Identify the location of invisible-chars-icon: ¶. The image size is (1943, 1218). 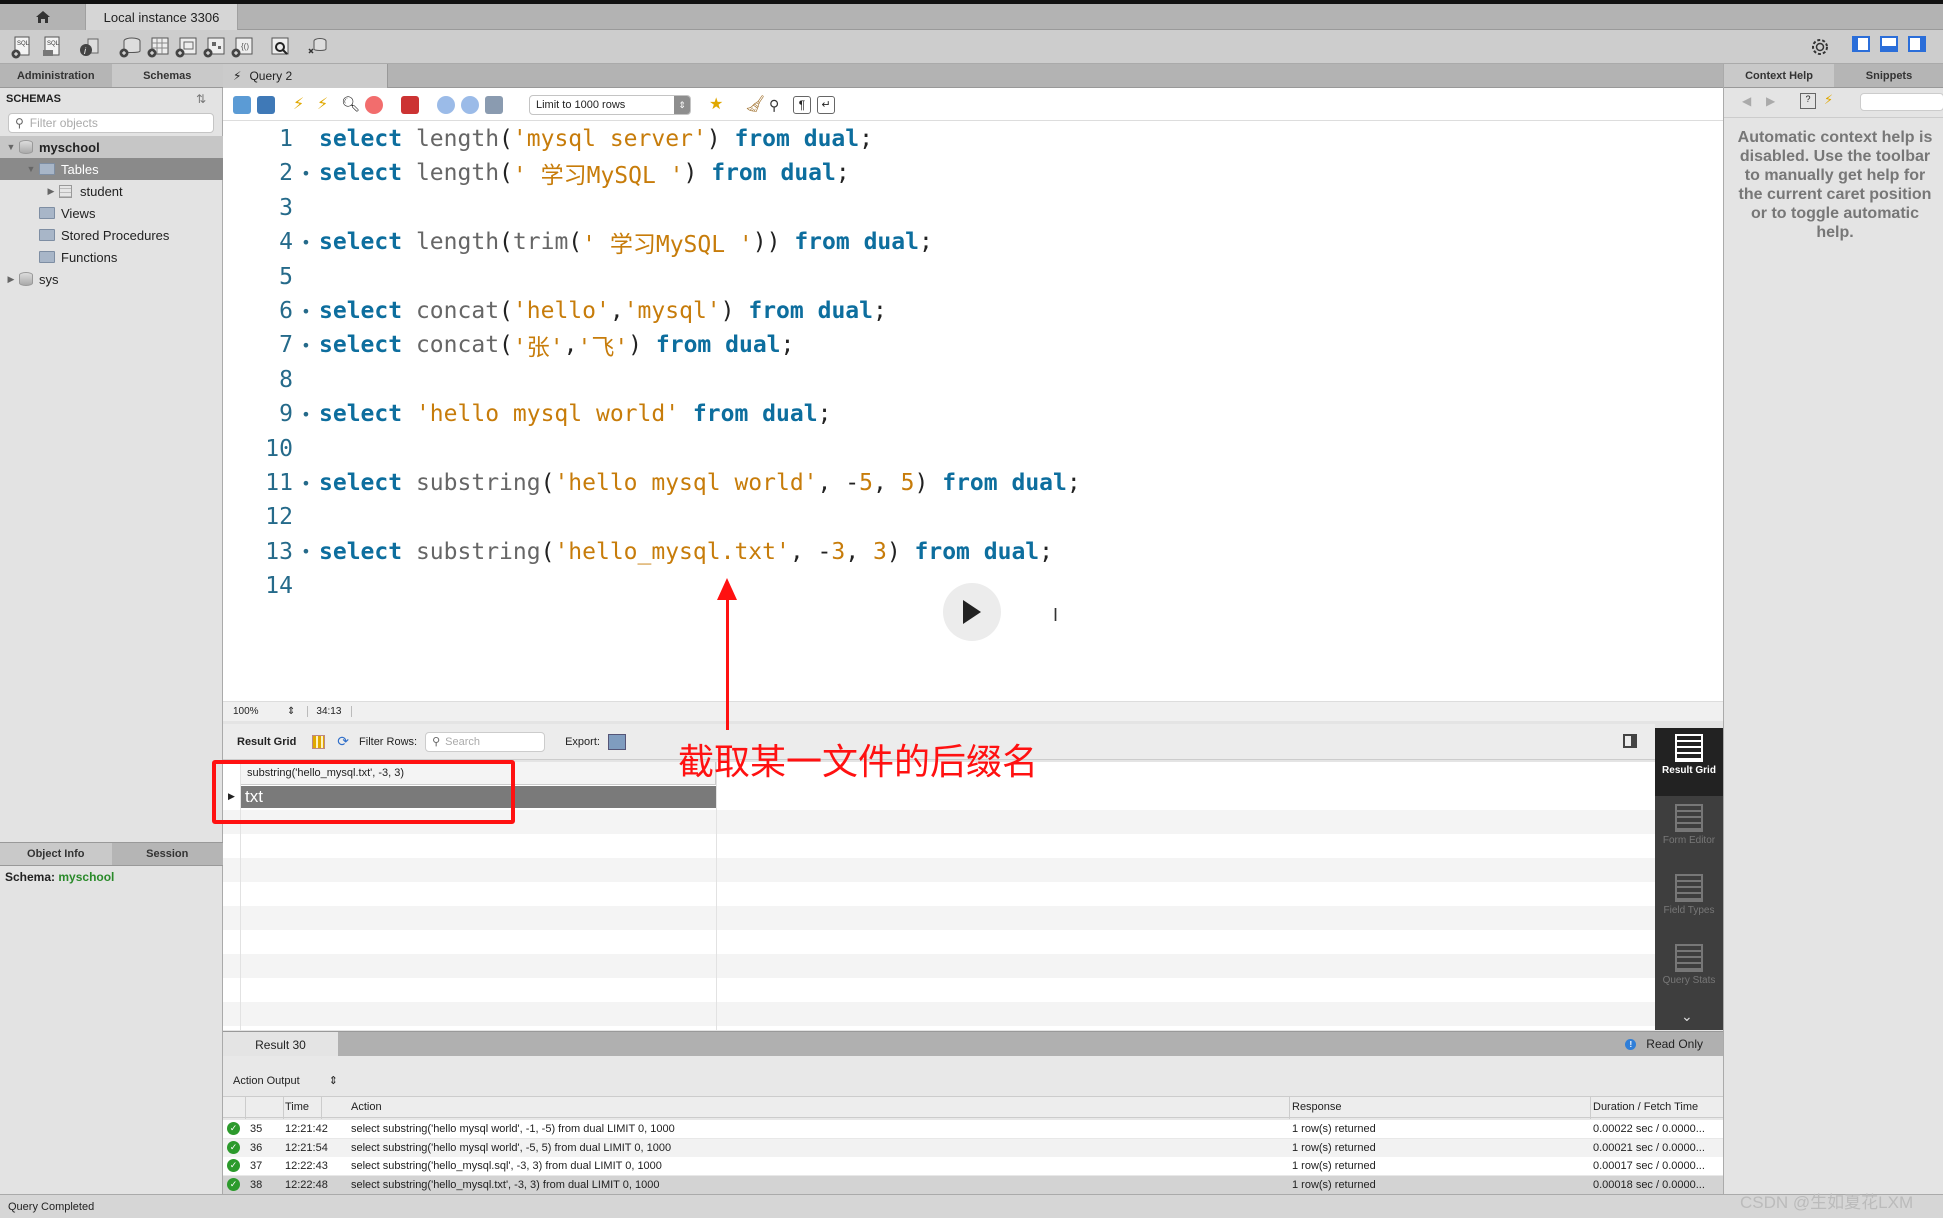
(802, 105).